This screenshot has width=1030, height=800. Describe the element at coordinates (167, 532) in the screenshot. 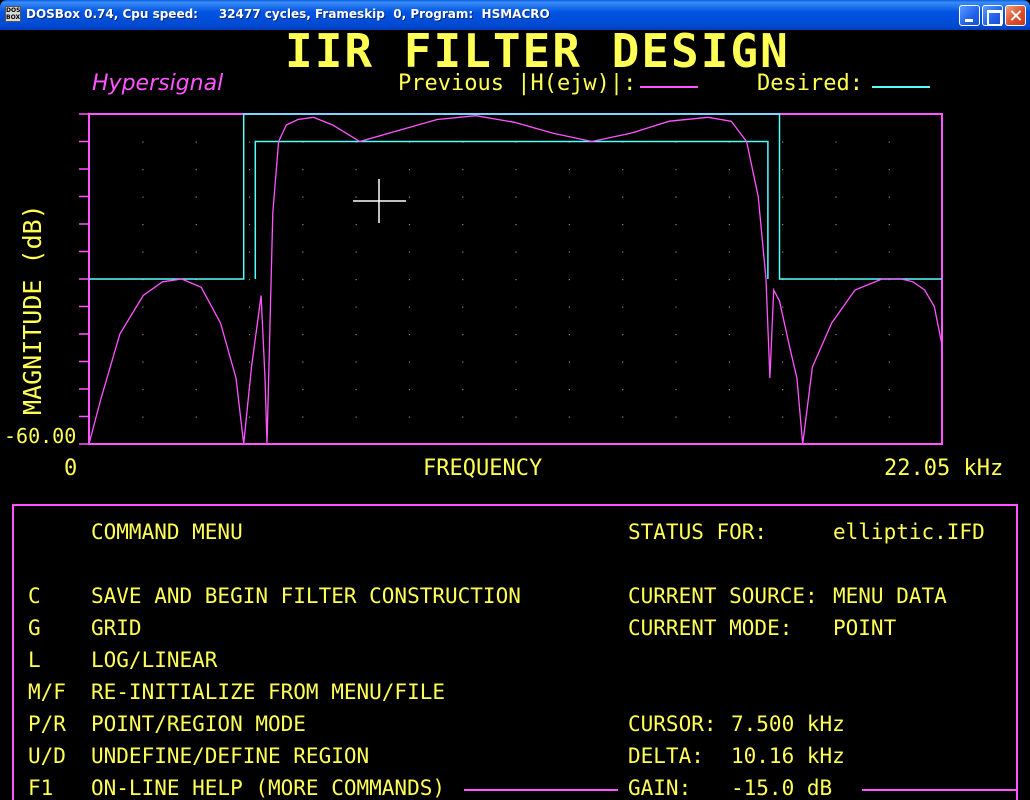

I see `command-menu-heading: COMMAND MENU` at that location.